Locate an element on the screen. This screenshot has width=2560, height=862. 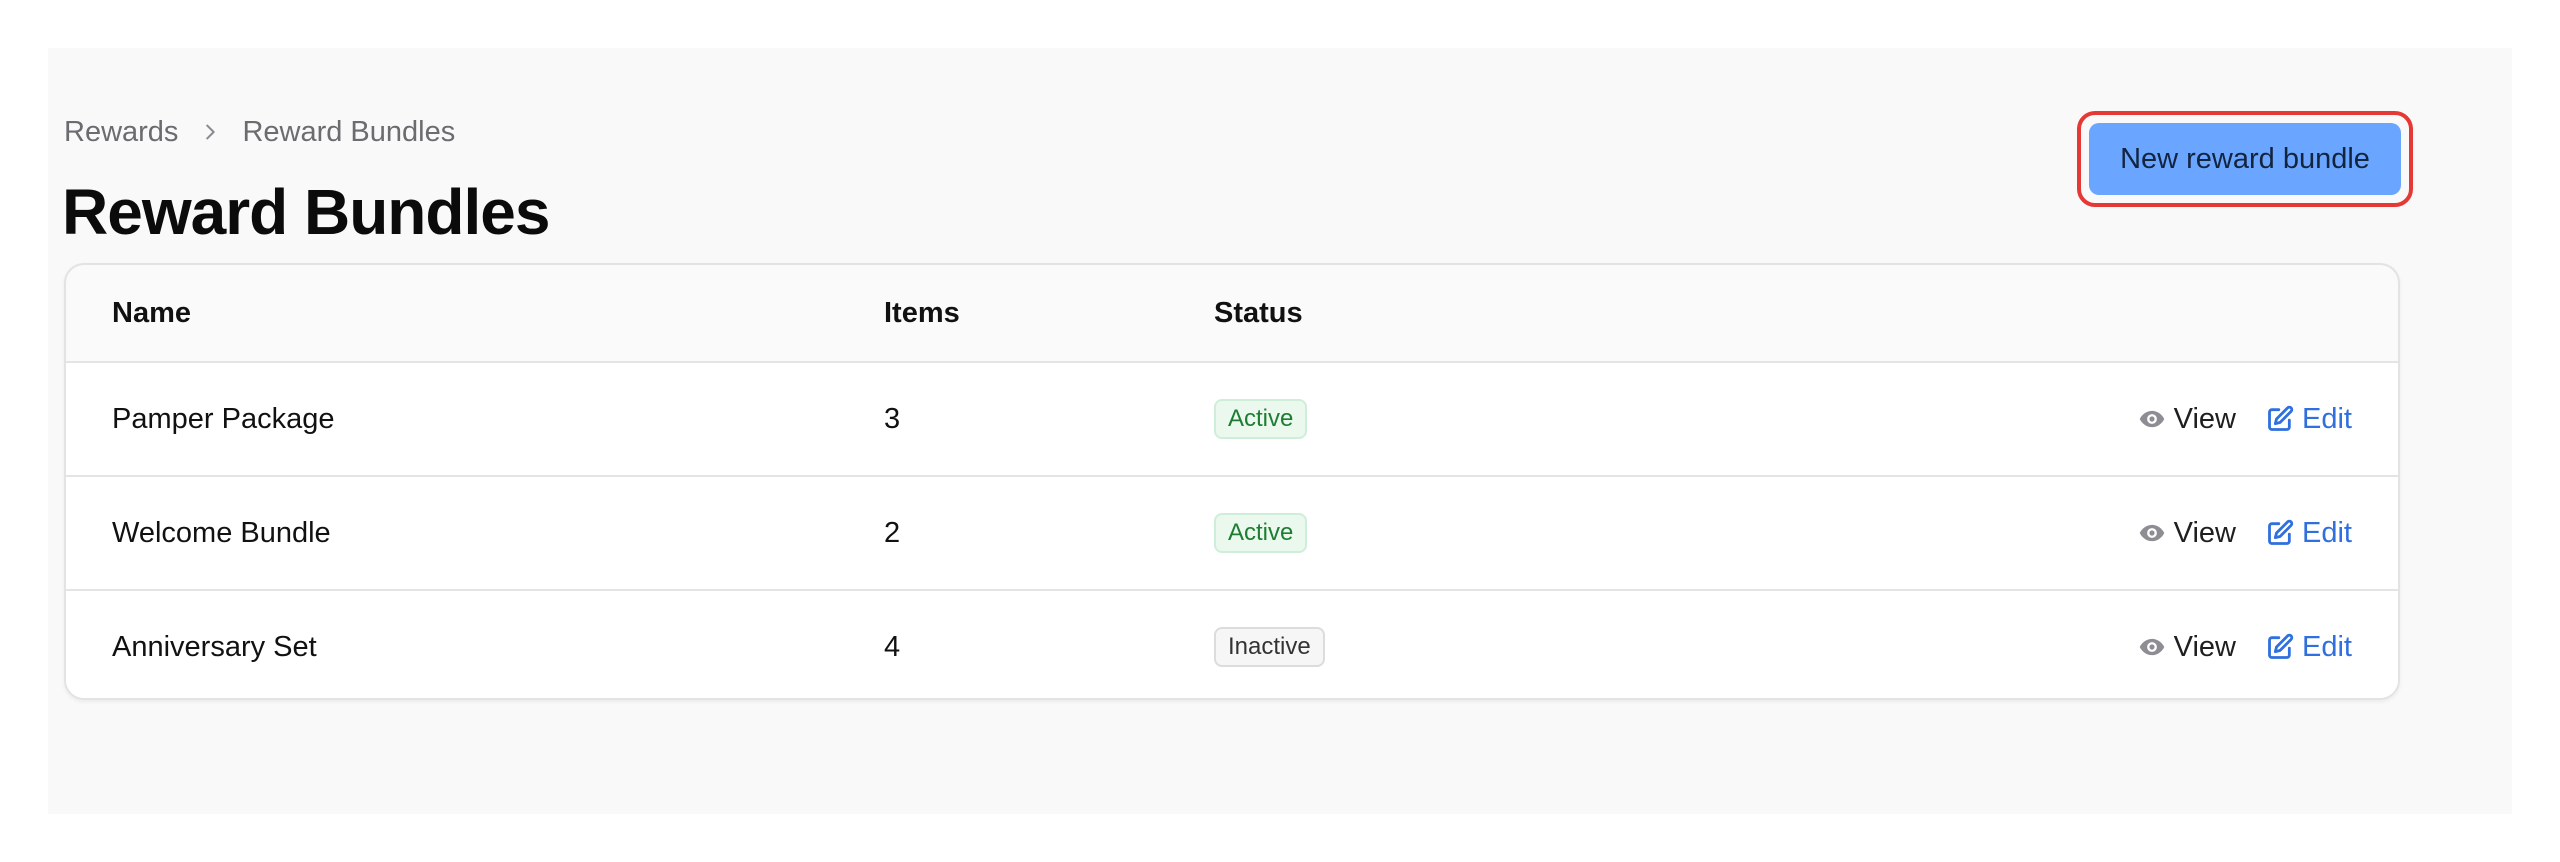
table-row: Welcome Bundle 2 Active View Edit is located at coordinates (1232, 532).